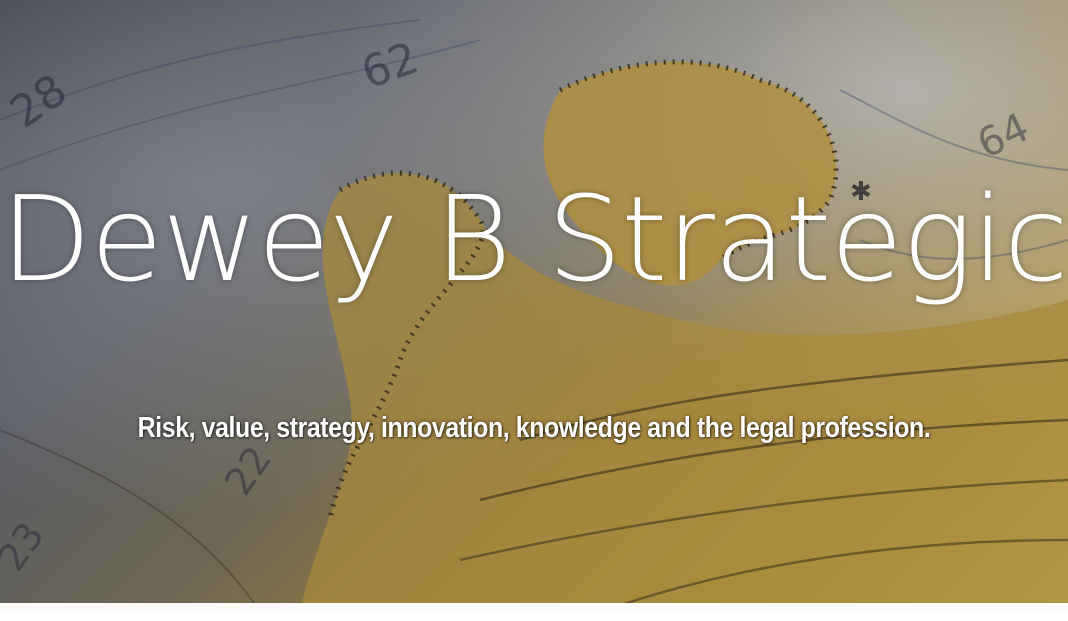 The width and height of the screenshot is (1068, 621). What do you see at coordinates (534, 607) in the screenshot?
I see `banner-bottom-strip` at bounding box center [534, 607].